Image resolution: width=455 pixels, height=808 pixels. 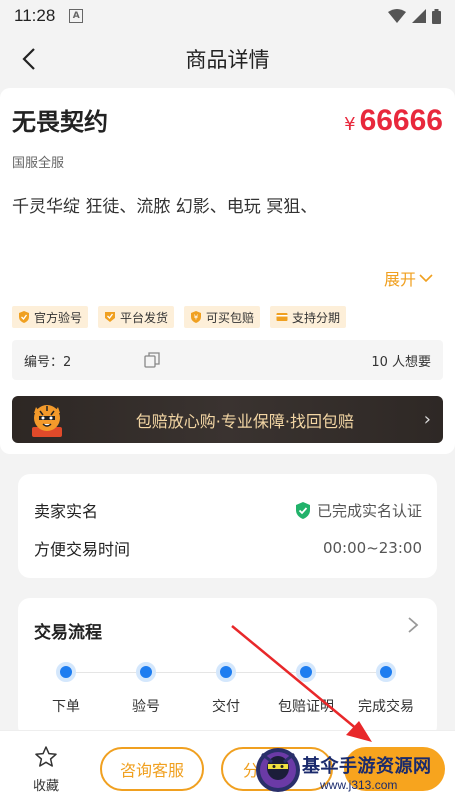 I want to click on star-icon, so click(x=46, y=756).